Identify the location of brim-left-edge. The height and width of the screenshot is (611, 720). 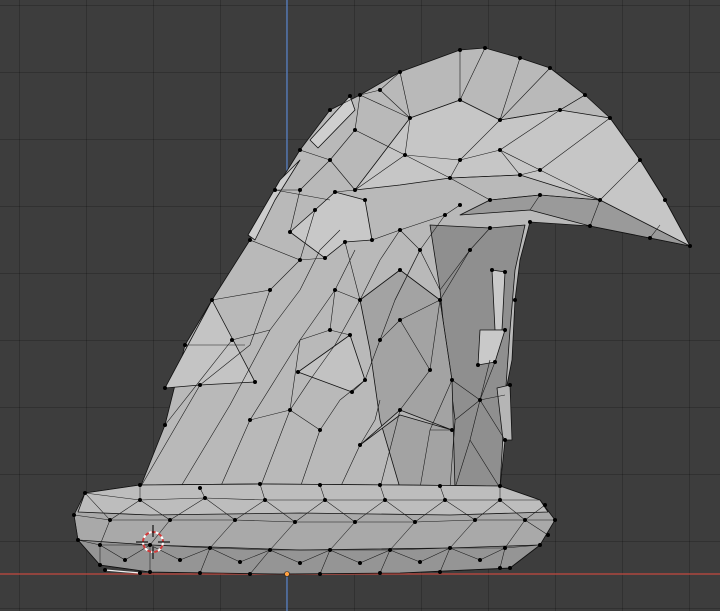
(122, 571).